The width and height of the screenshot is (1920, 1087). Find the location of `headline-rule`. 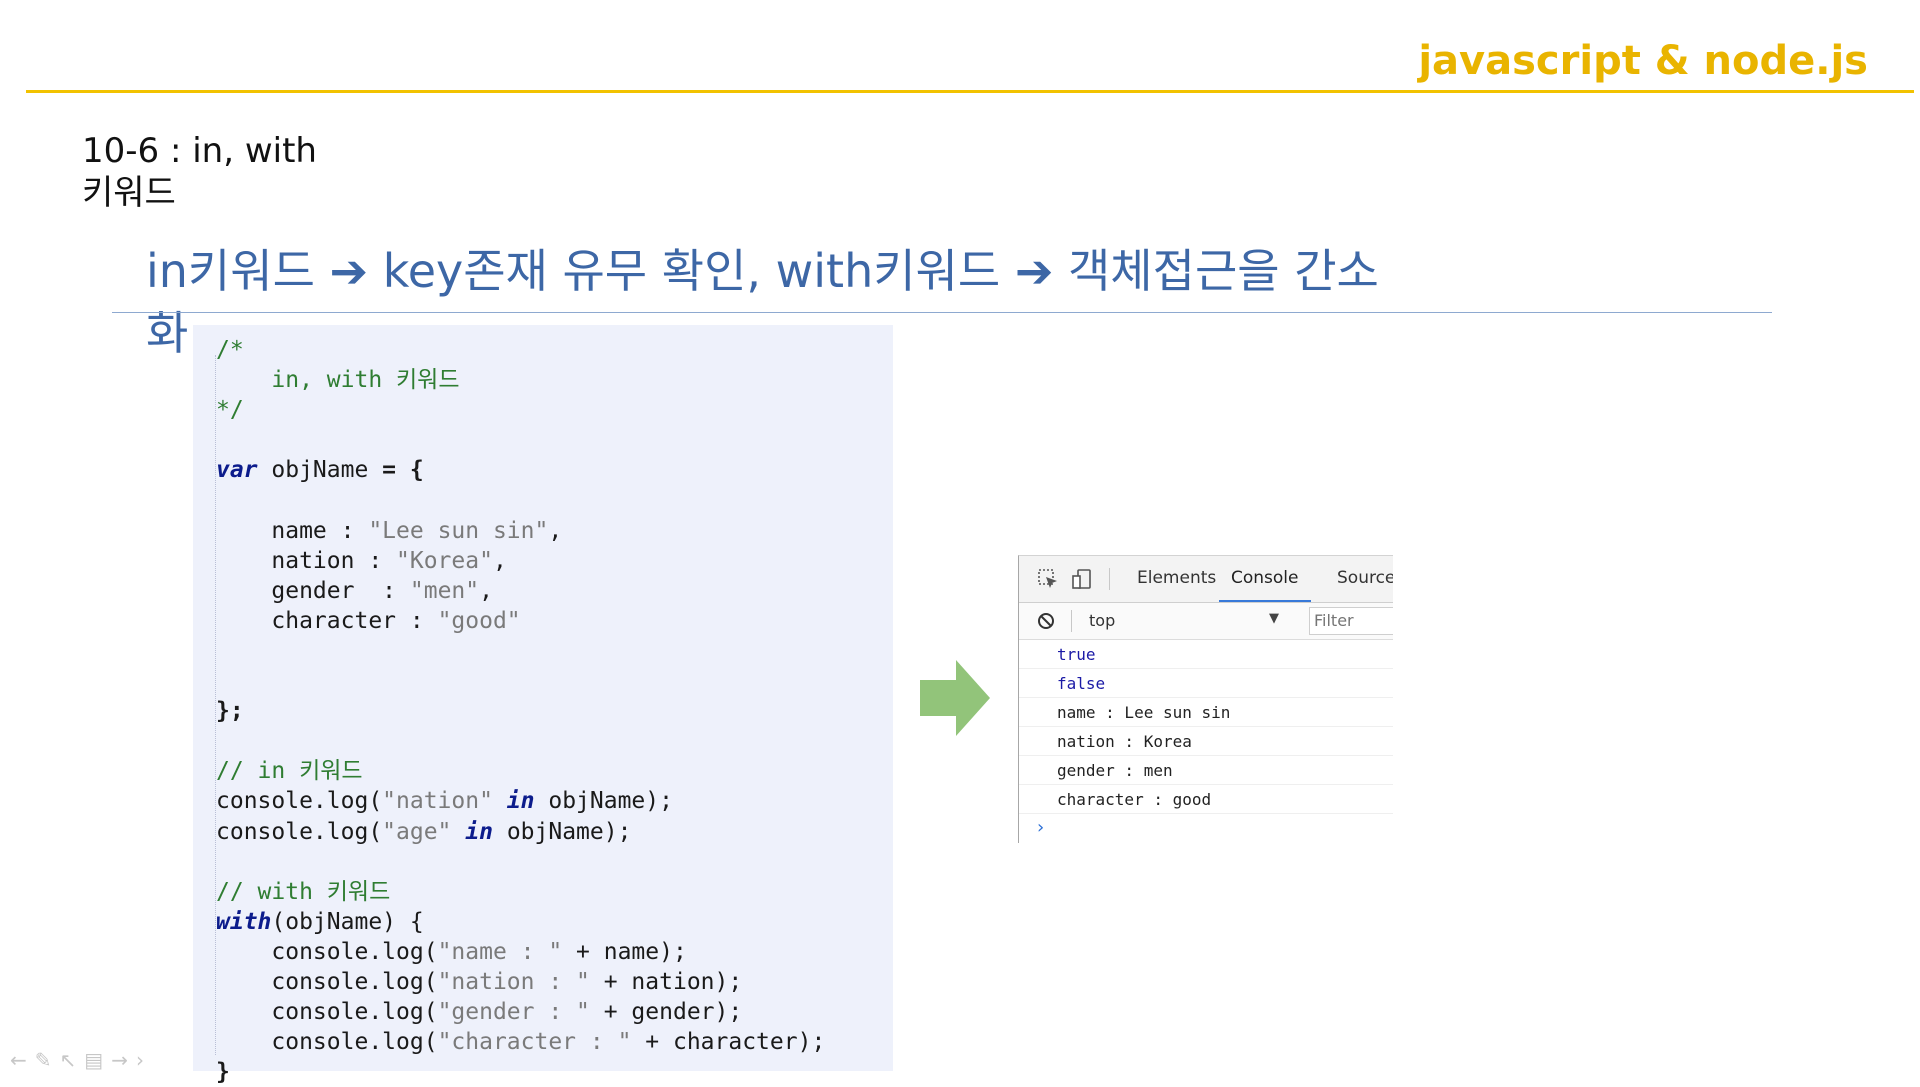

headline-rule is located at coordinates (942, 312).